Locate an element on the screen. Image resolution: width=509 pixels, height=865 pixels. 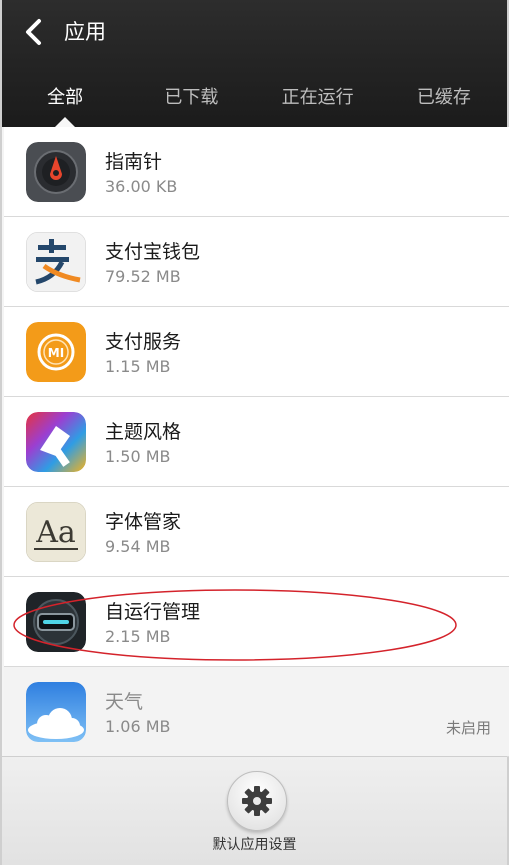
app-row-font-manager: Aa 字体管家 9.54 MB is located at coordinates (256, 532).